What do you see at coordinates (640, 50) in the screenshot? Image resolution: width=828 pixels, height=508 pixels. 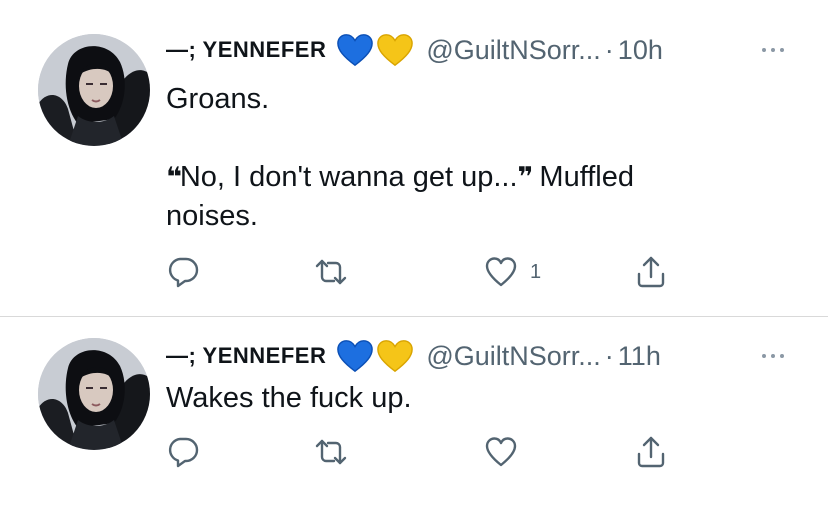 I see `timestamp: 10h` at bounding box center [640, 50].